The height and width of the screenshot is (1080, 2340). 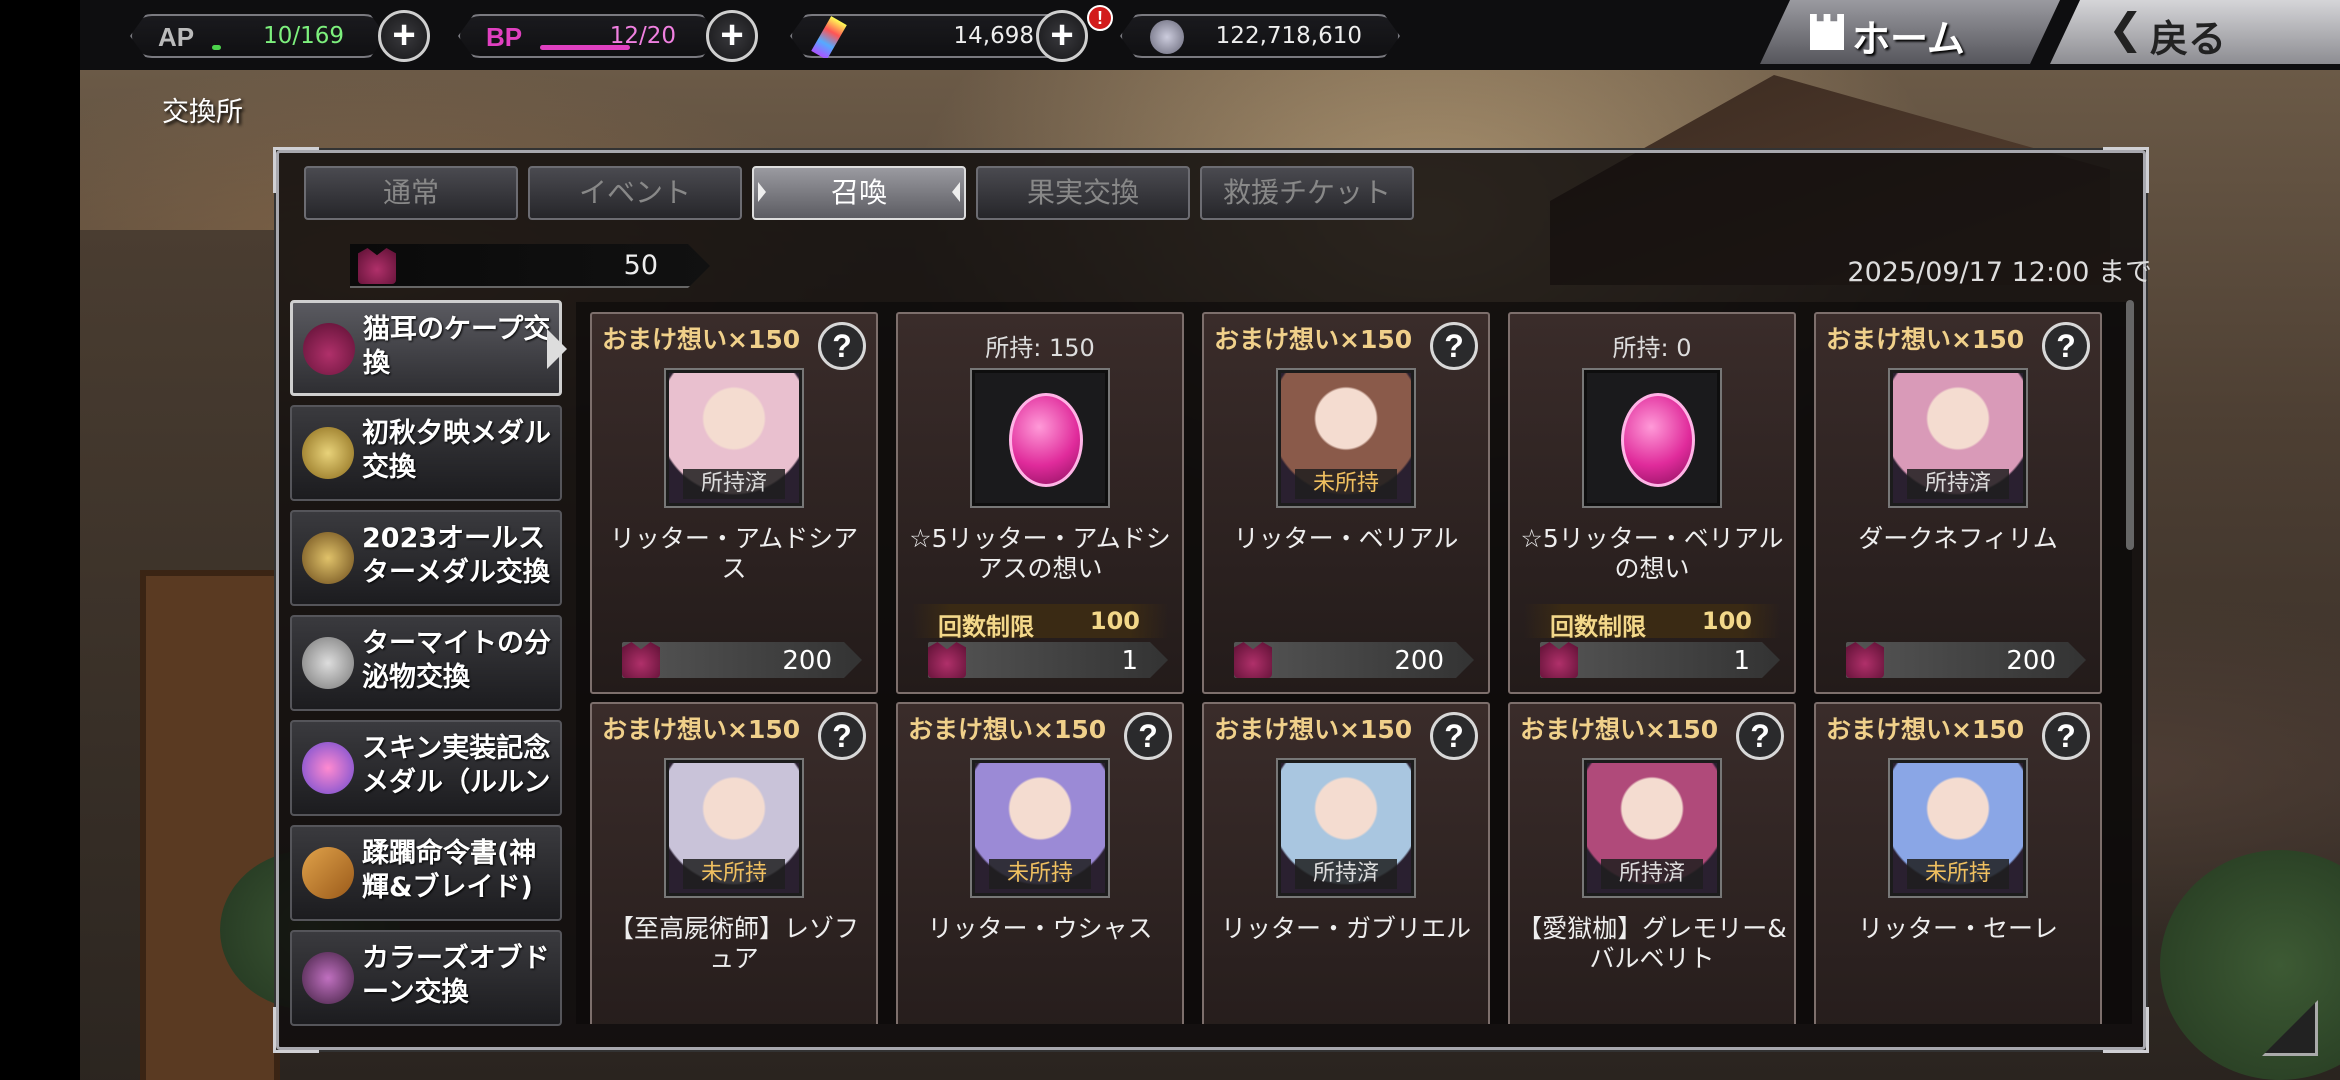 I want to click on back-button: ❮ 戻る, so click(x=2195, y=32).